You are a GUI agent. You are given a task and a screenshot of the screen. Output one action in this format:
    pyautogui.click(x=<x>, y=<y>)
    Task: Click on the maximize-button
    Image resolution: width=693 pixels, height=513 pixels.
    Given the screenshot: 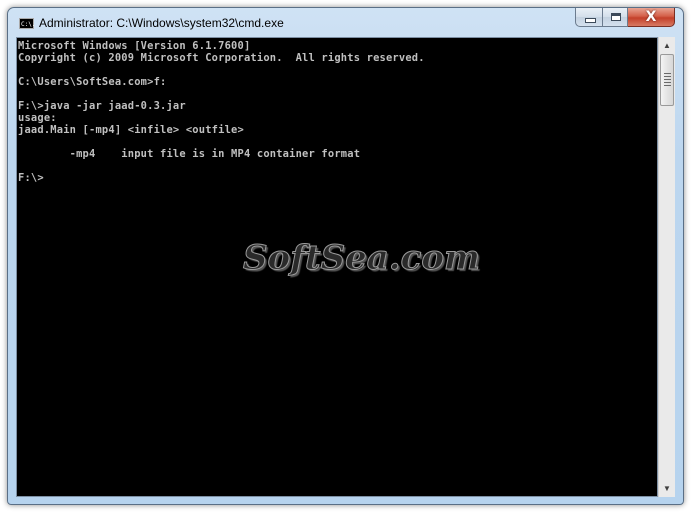 What is the action you would take?
    pyautogui.click(x=615, y=17)
    